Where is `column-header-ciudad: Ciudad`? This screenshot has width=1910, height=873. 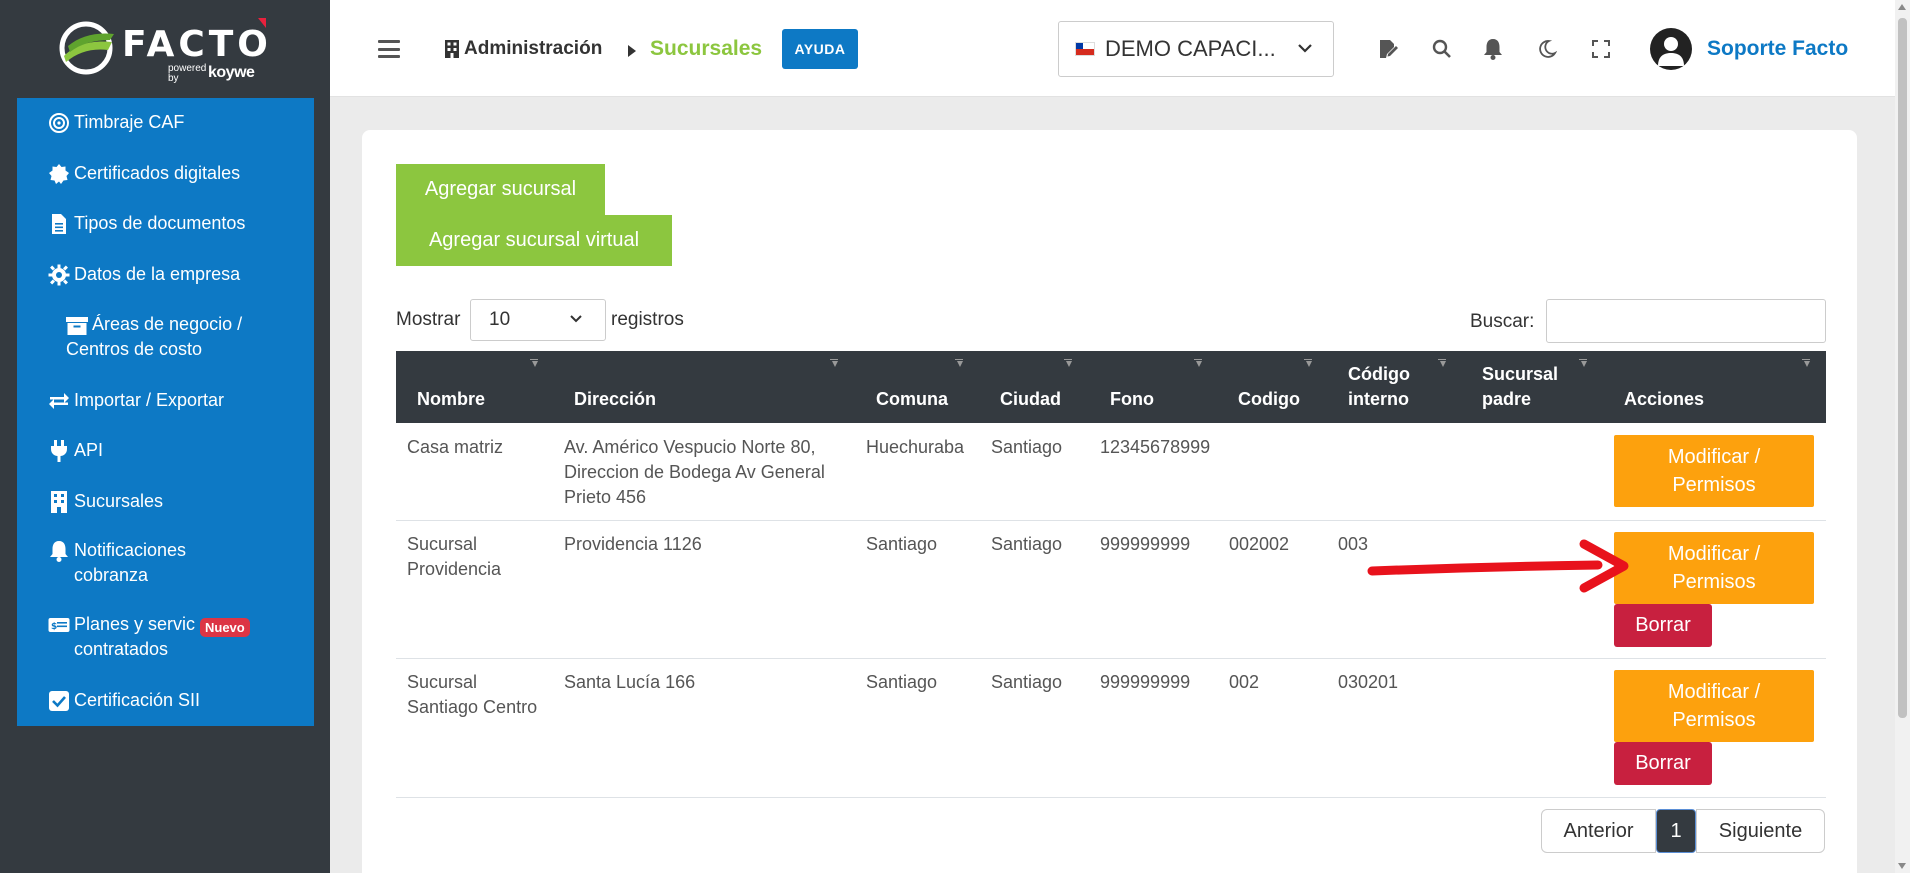 column-header-ciudad: Ciudad is located at coordinates (1030, 399).